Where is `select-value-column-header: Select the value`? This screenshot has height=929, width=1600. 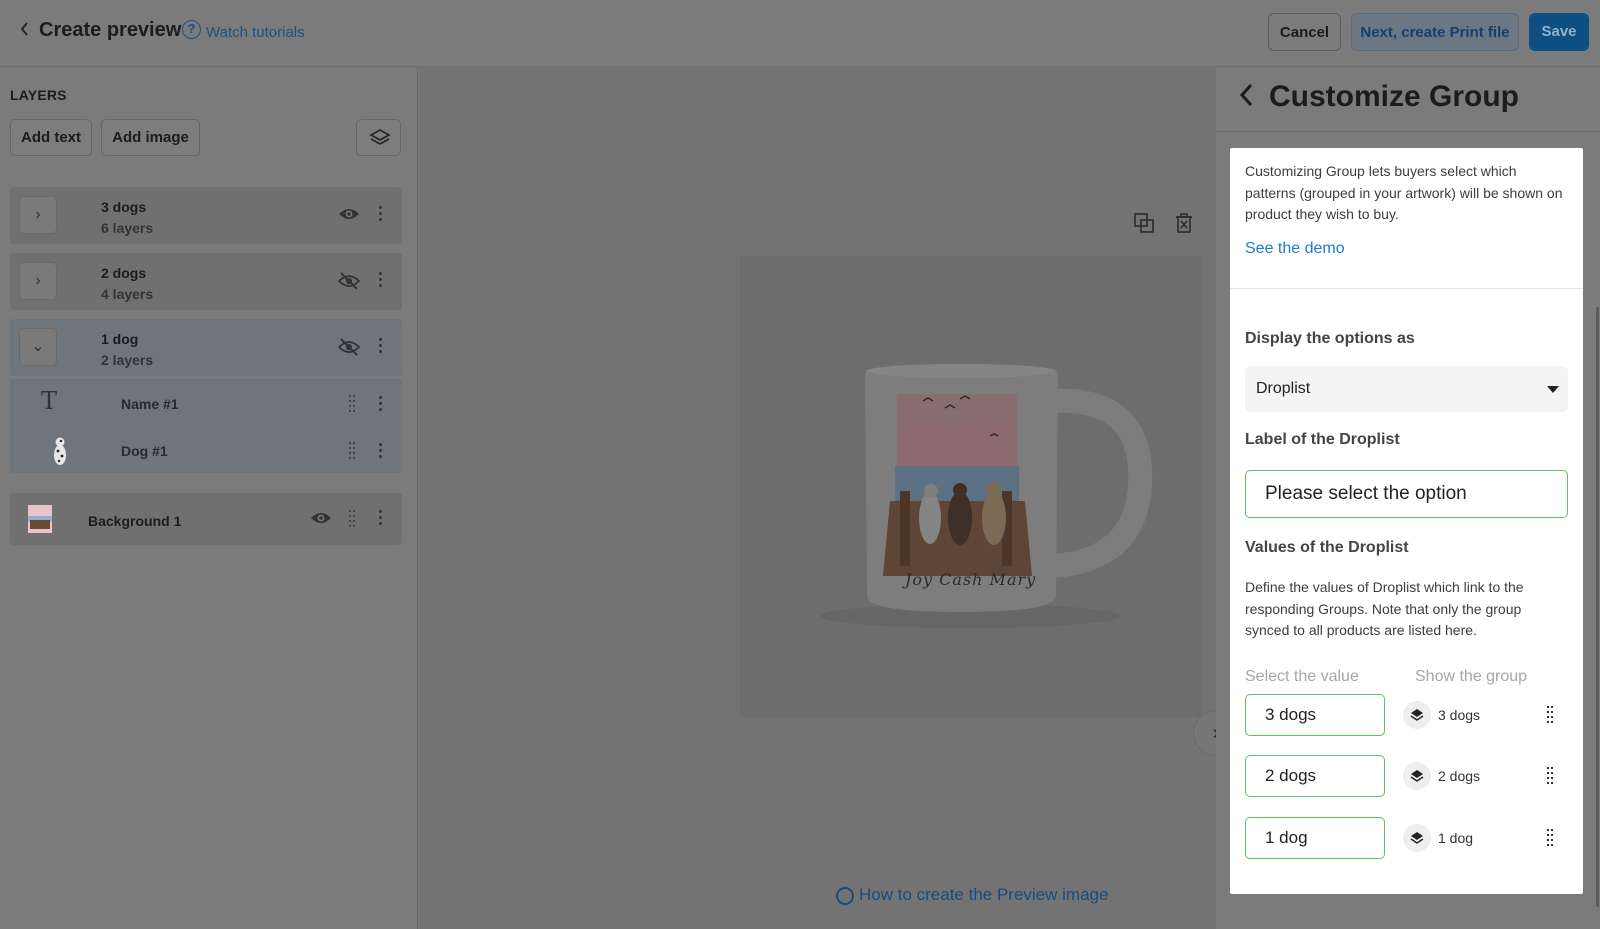
select-value-column-header: Select the value is located at coordinates (1302, 676).